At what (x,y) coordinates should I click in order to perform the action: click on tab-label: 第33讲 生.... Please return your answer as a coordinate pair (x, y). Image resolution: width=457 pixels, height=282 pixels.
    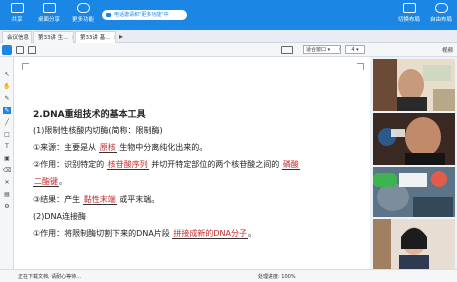
    Looking at the image, I should click on (53, 38).